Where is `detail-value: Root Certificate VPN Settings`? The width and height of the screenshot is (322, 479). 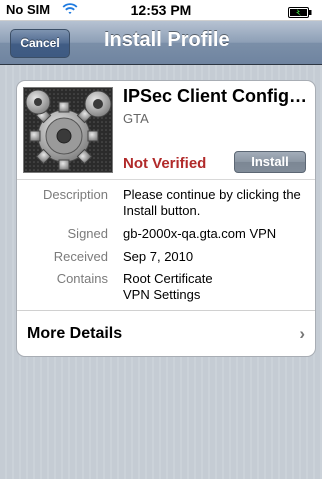
detail-value: Root Certificate VPN Settings is located at coordinates (168, 286).